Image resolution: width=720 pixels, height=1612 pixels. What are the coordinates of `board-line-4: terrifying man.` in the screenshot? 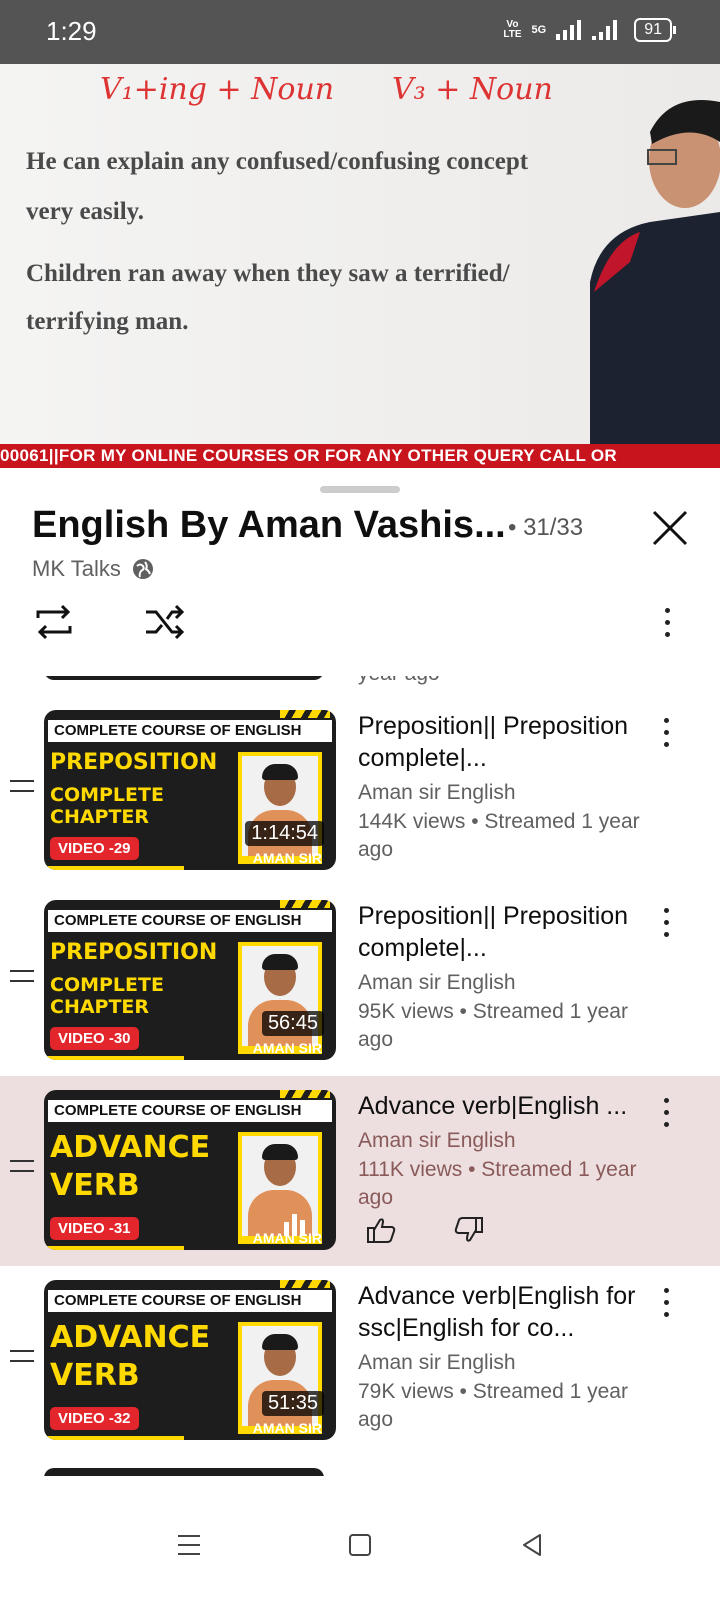 It's located at (107, 321).